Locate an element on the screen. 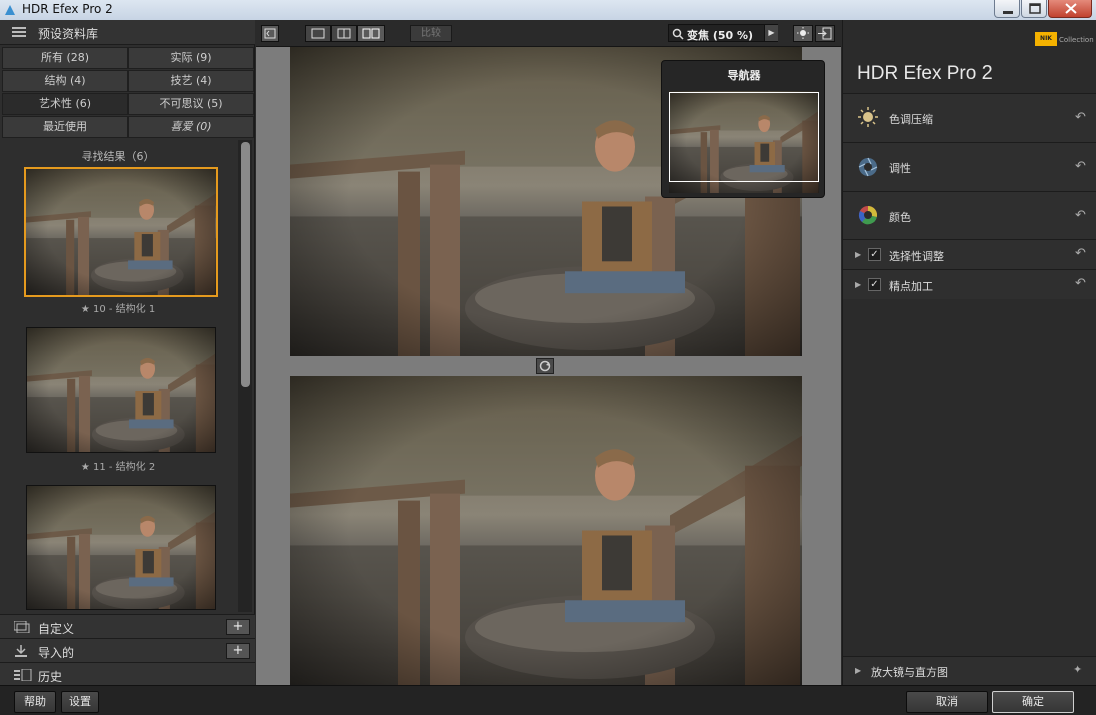  background-light-button is located at coordinates (803, 33).